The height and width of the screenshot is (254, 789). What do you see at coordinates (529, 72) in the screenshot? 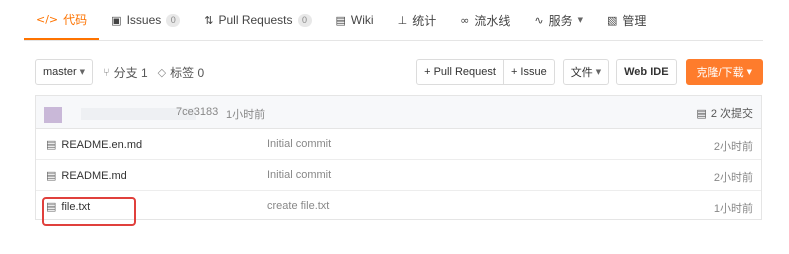
I see `new-issue-button: + Issue` at bounding box center [529, 72].